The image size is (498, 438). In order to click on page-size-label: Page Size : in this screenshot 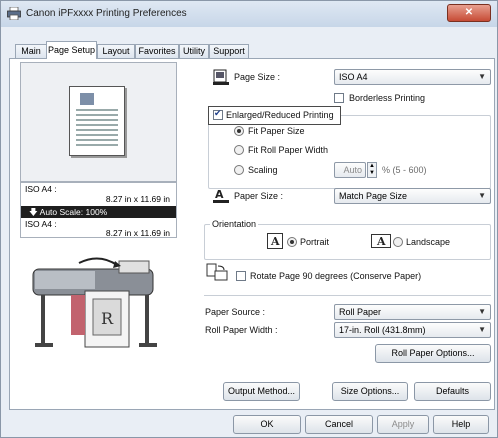, I will do `click(257, 77)`.